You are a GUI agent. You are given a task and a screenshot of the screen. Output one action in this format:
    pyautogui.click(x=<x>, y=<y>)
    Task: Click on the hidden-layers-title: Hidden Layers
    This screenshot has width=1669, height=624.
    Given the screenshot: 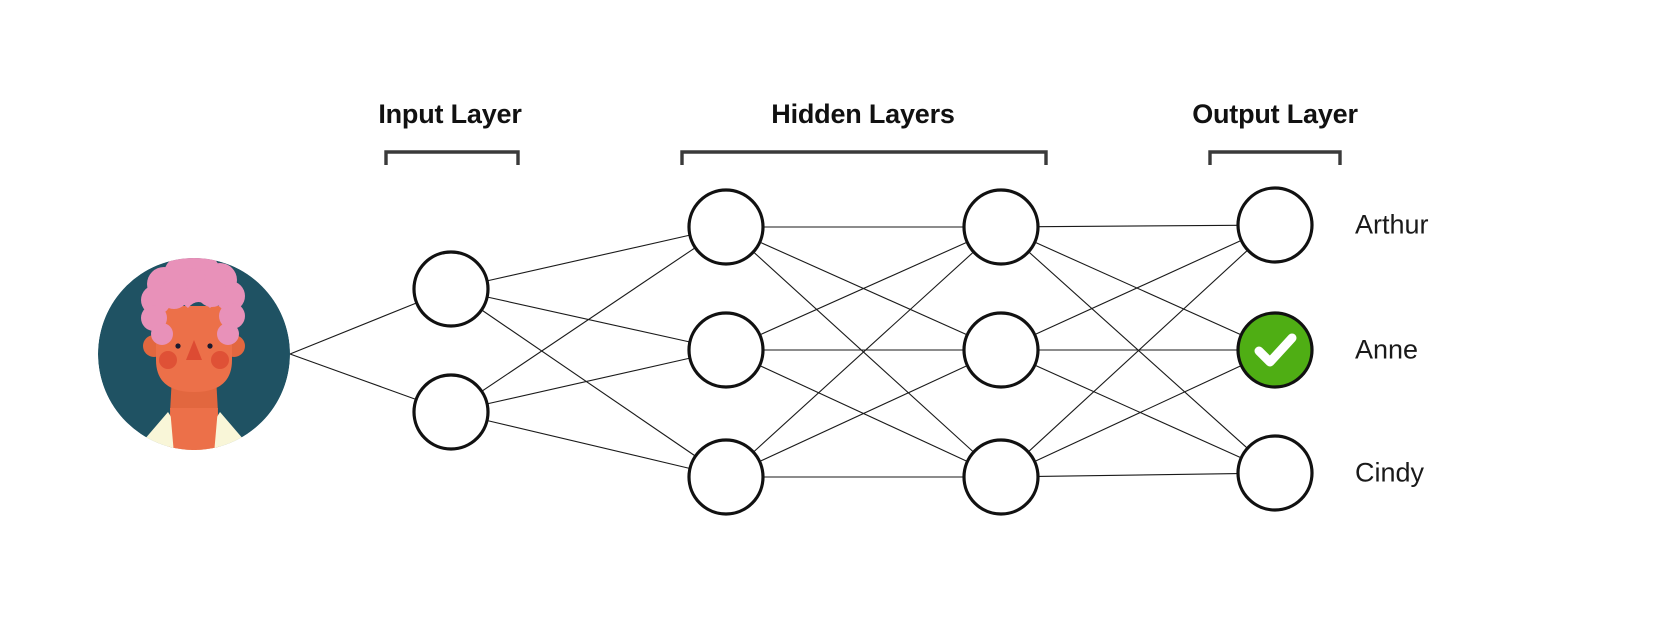 What is the action you would take?
    pyautogui.click(x=863, y=114)
    